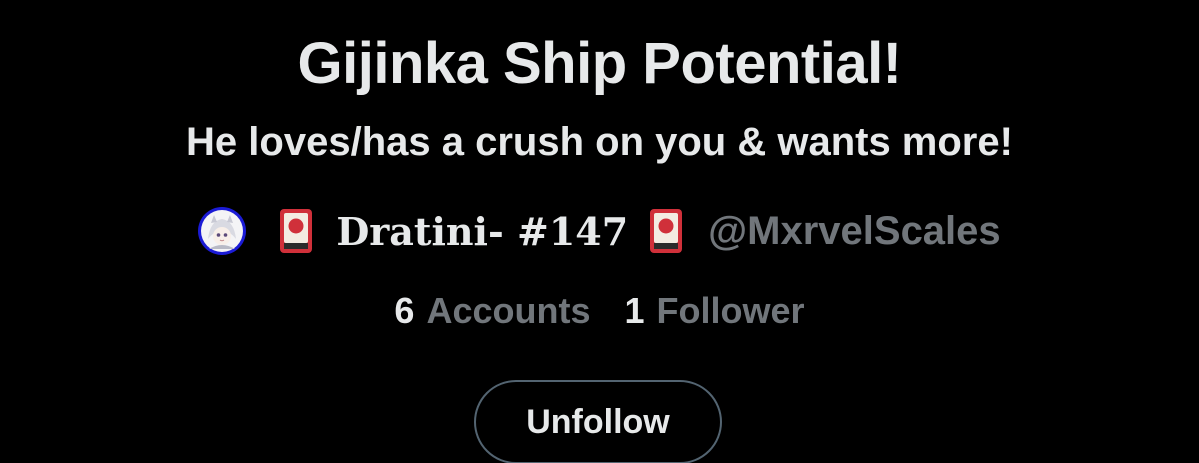 This screenshot has height=463, width=1199. I want to click on accounts-stat: 6 Accounts, so click(497, 310).